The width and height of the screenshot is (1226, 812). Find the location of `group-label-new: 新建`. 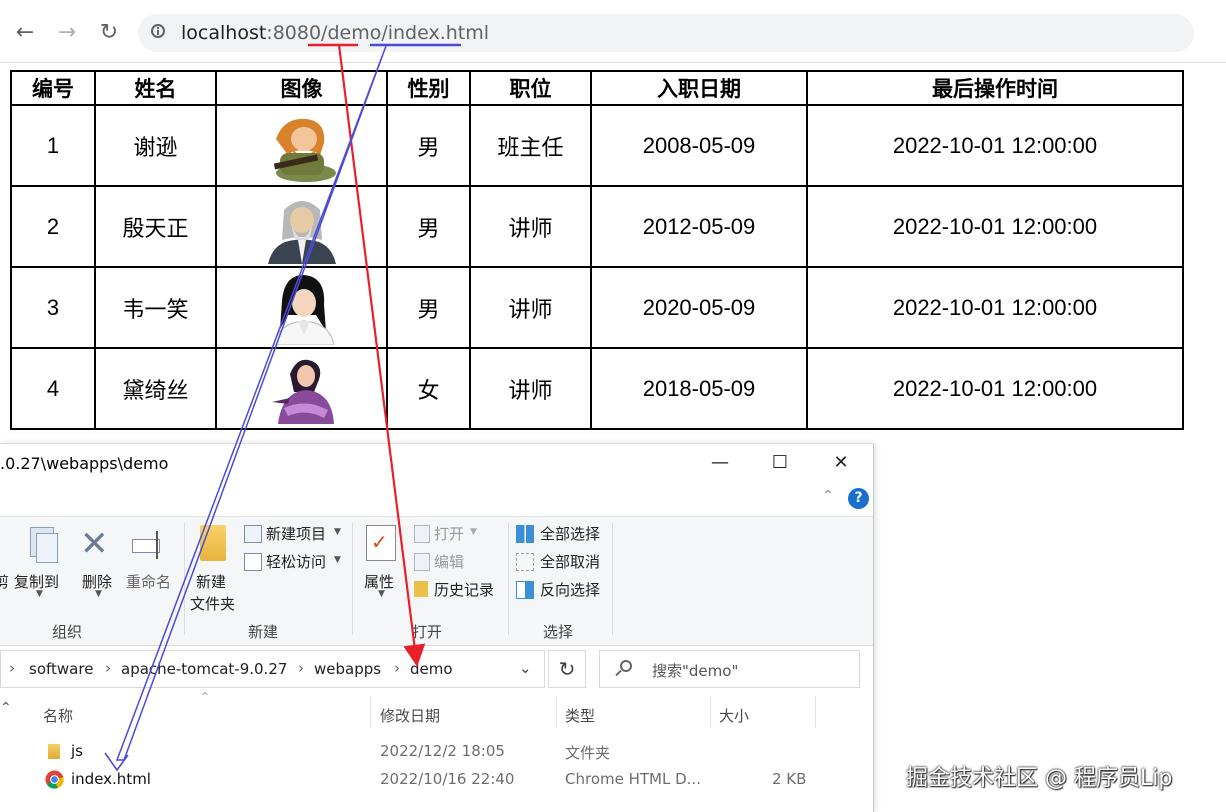

group-label-new: 新建 is located at coordinates (263, 632).